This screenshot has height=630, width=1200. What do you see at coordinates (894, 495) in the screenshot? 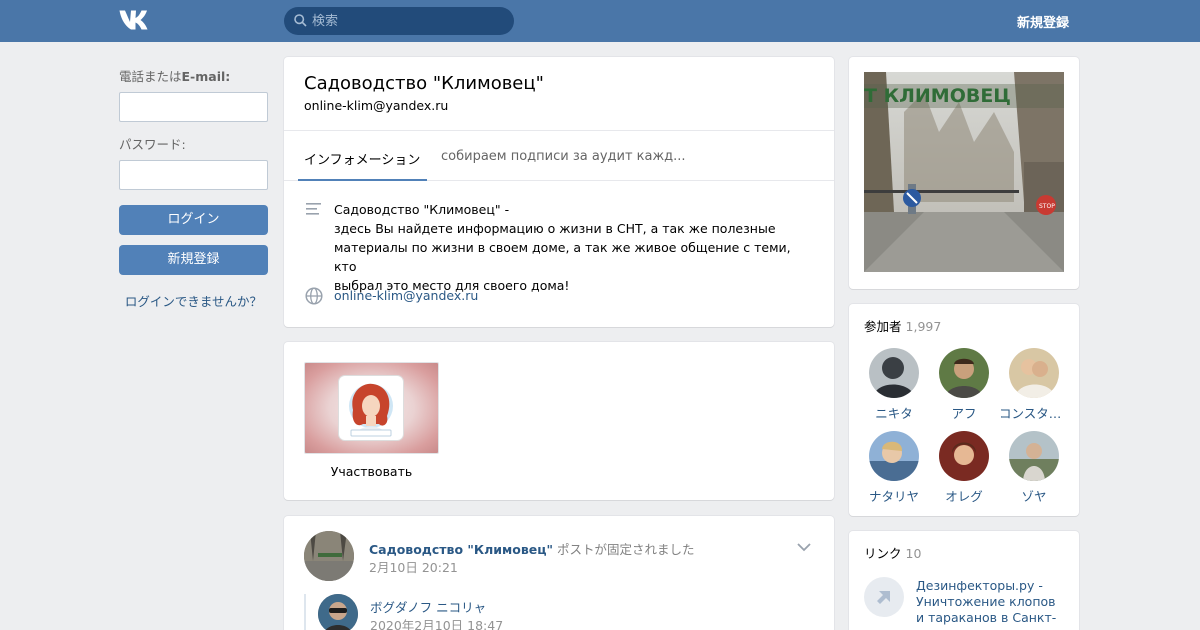
I see `member-name: ナタリヤ` at bounding box center [894, 495].